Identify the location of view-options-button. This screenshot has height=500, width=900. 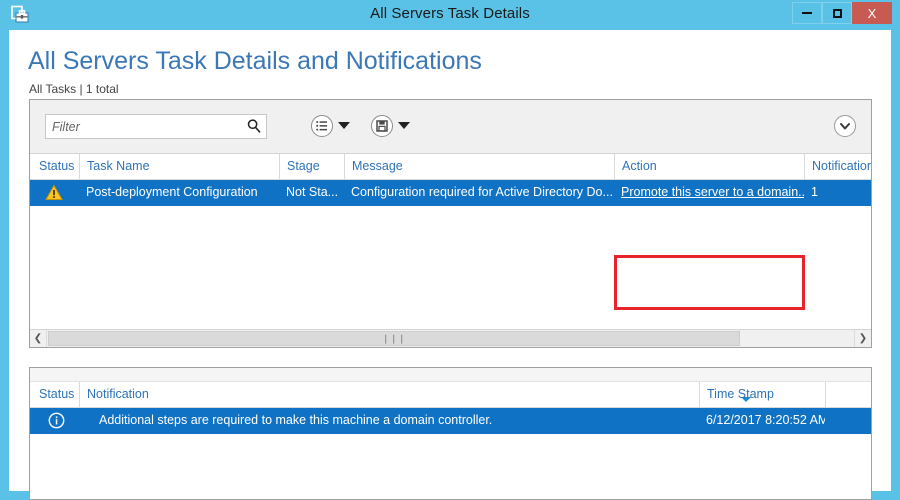
(322, 126).